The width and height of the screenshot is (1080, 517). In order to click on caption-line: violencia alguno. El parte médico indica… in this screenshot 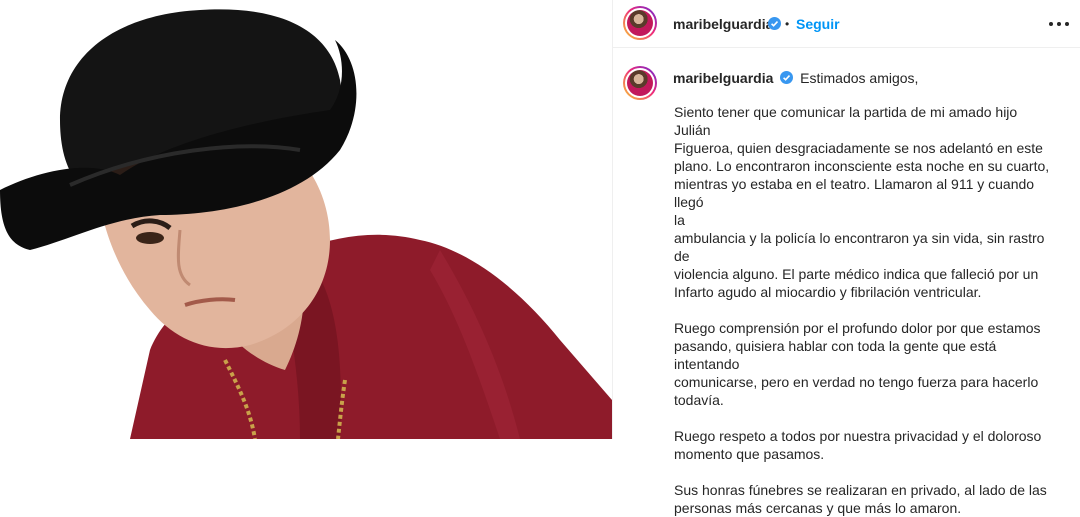, I will do `click(856, 274)`.